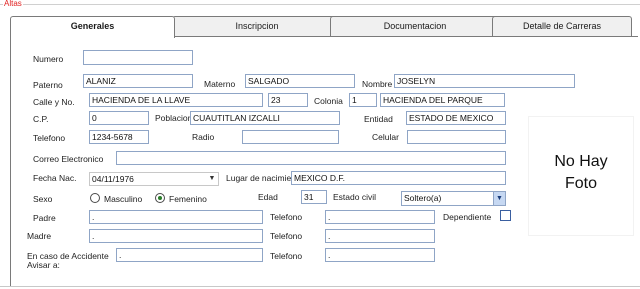 This screenshot has height=289, width=640. I want to click on calendar-dropdown-icon: ▼, so click(212, 179).